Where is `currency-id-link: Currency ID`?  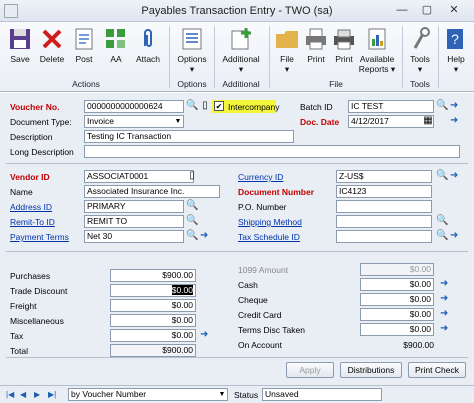 currency-id-link: Currency ID is located at coordinates (260, 177).